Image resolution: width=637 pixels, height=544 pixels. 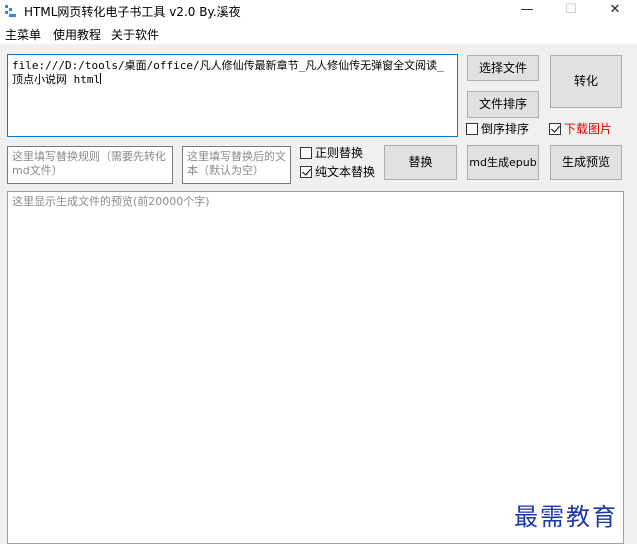 I want to click on plain-text-replace-box, so click(x=306, y=172).